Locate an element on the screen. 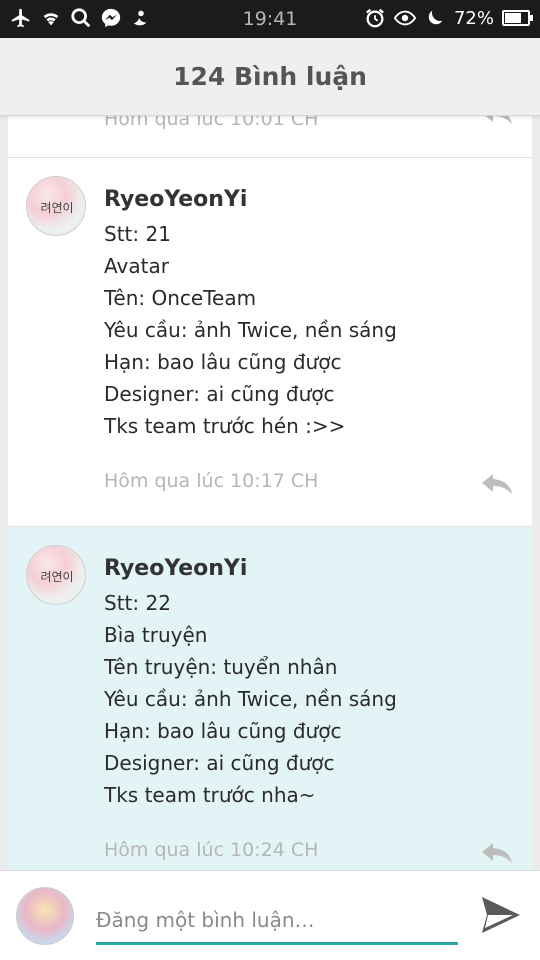 Image resolution: width=540 pixels, height=960 pixels. alarm-icon is located at coordinates (375, 18).